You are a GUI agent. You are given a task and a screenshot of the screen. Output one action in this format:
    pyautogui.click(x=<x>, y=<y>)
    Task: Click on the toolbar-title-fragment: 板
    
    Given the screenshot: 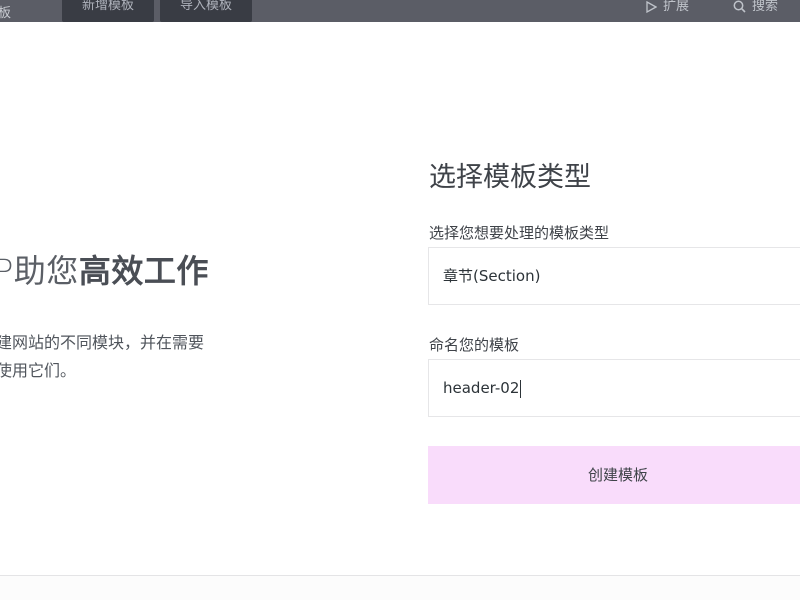 What is the action you would take?
    pyautogui.click(x=6, y=13)
    